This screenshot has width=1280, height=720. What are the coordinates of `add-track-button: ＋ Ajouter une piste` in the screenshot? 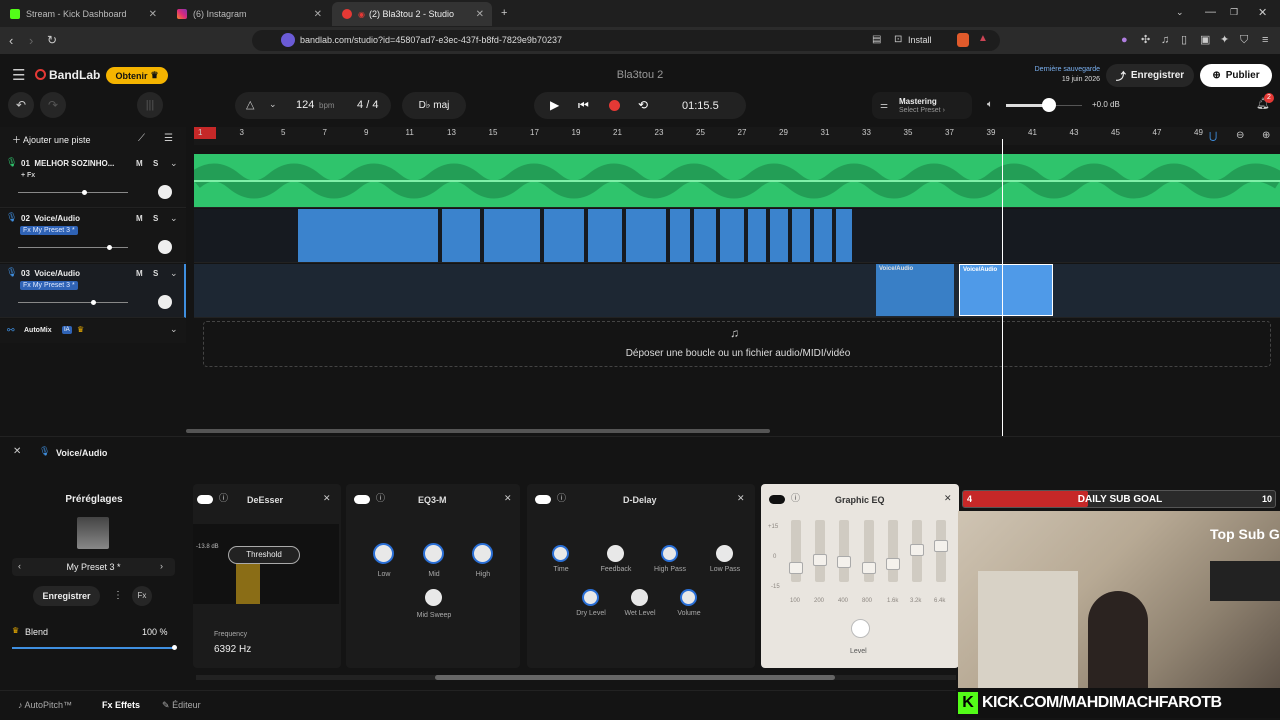 It's located at (51, 139).